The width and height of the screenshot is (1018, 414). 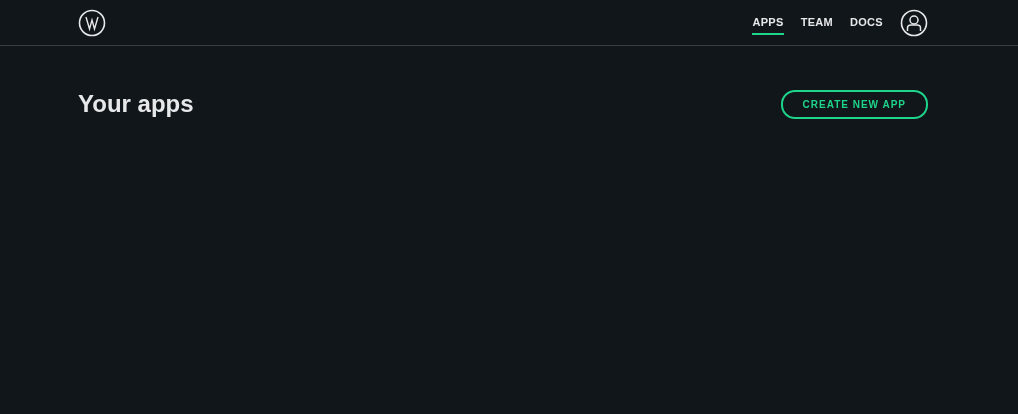 What do you see at coordinates (136, 104) in the screenshot?
I see `page-title: Your apps` at bounding box center [136, 104].